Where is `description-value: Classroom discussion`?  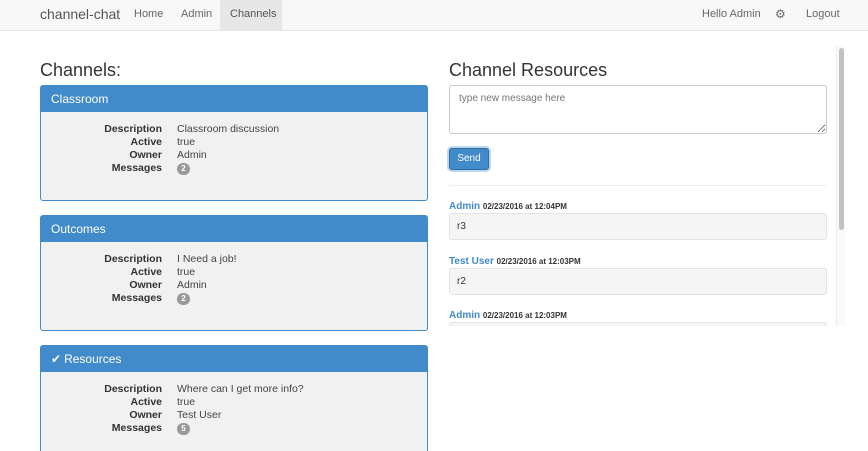
description-value: Classroom discussion is located at coordinates (228, 129).